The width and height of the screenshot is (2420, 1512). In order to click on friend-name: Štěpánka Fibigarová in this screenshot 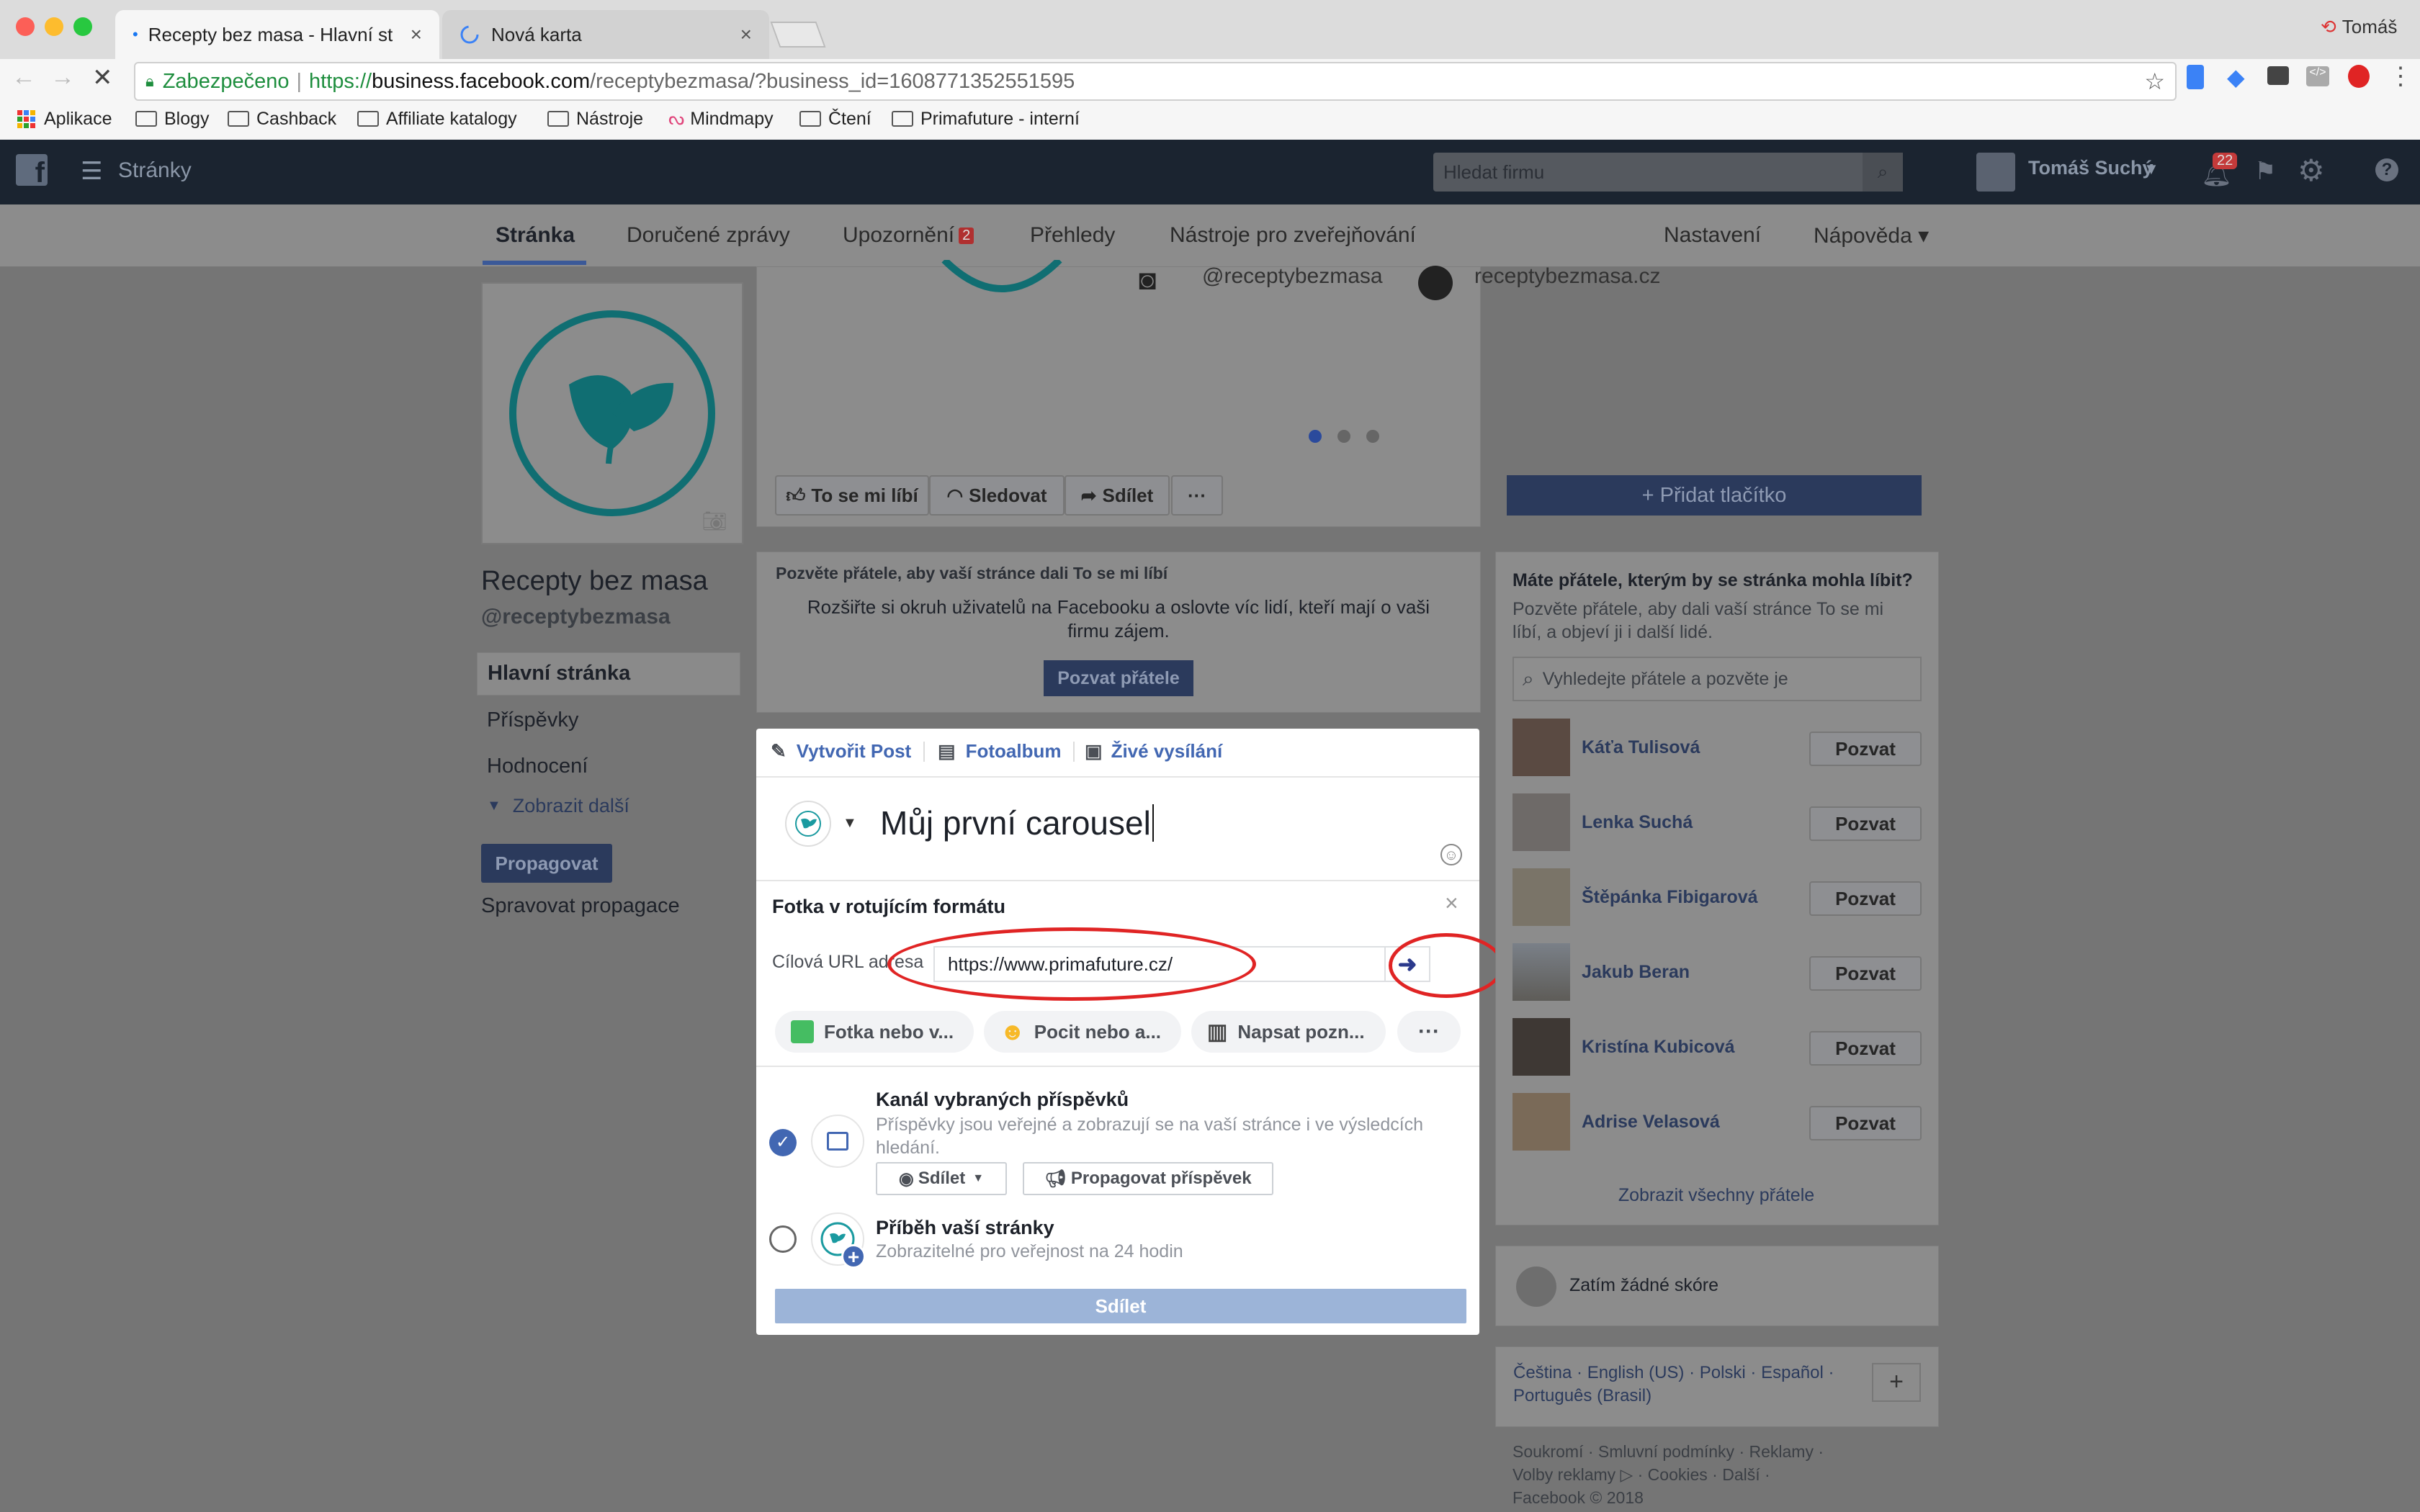, I will do `click(1670, 897)`.